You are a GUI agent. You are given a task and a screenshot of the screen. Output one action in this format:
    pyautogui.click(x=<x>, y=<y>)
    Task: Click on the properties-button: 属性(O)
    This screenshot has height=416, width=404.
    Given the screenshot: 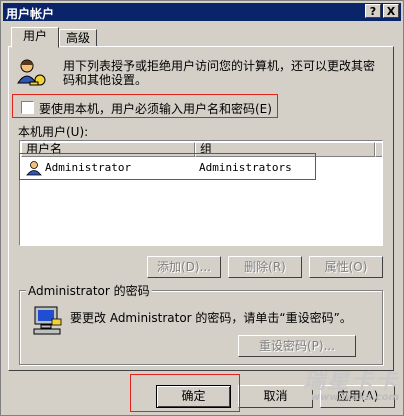 What is the action you would take?
    pyautogui.click(x=346, y=267)
    